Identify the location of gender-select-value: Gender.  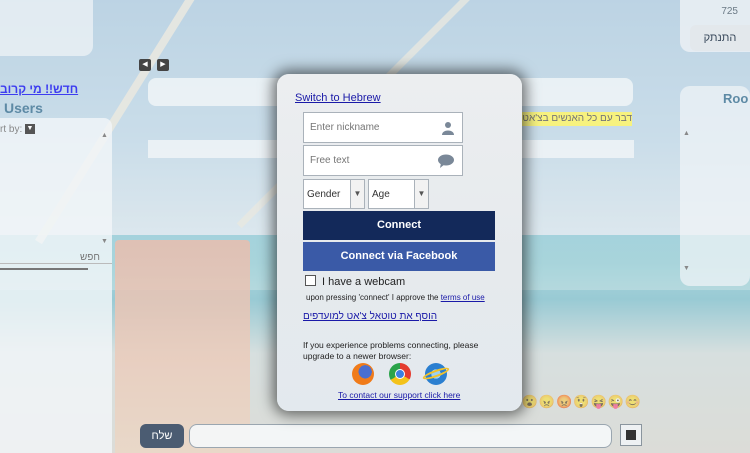
(324, 194).